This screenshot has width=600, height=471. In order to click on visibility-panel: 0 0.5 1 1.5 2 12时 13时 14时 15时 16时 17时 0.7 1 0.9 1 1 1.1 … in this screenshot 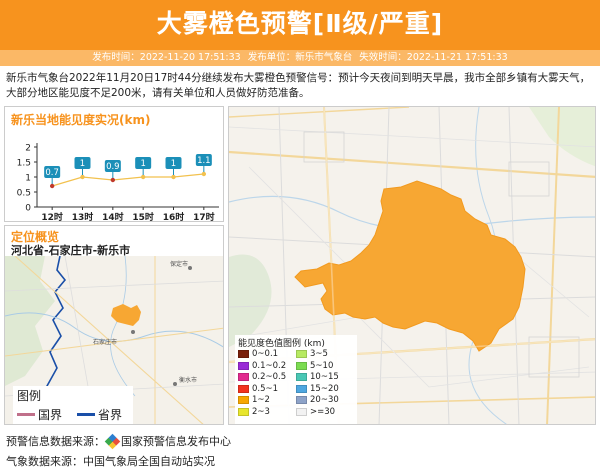, I will do `click(114, 164)`.